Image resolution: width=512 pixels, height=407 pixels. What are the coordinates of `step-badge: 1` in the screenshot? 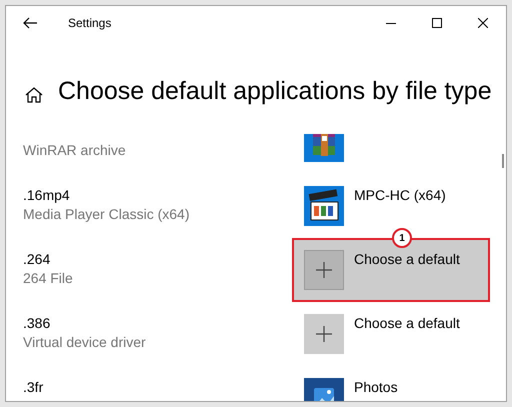 It's located at (402, 238).